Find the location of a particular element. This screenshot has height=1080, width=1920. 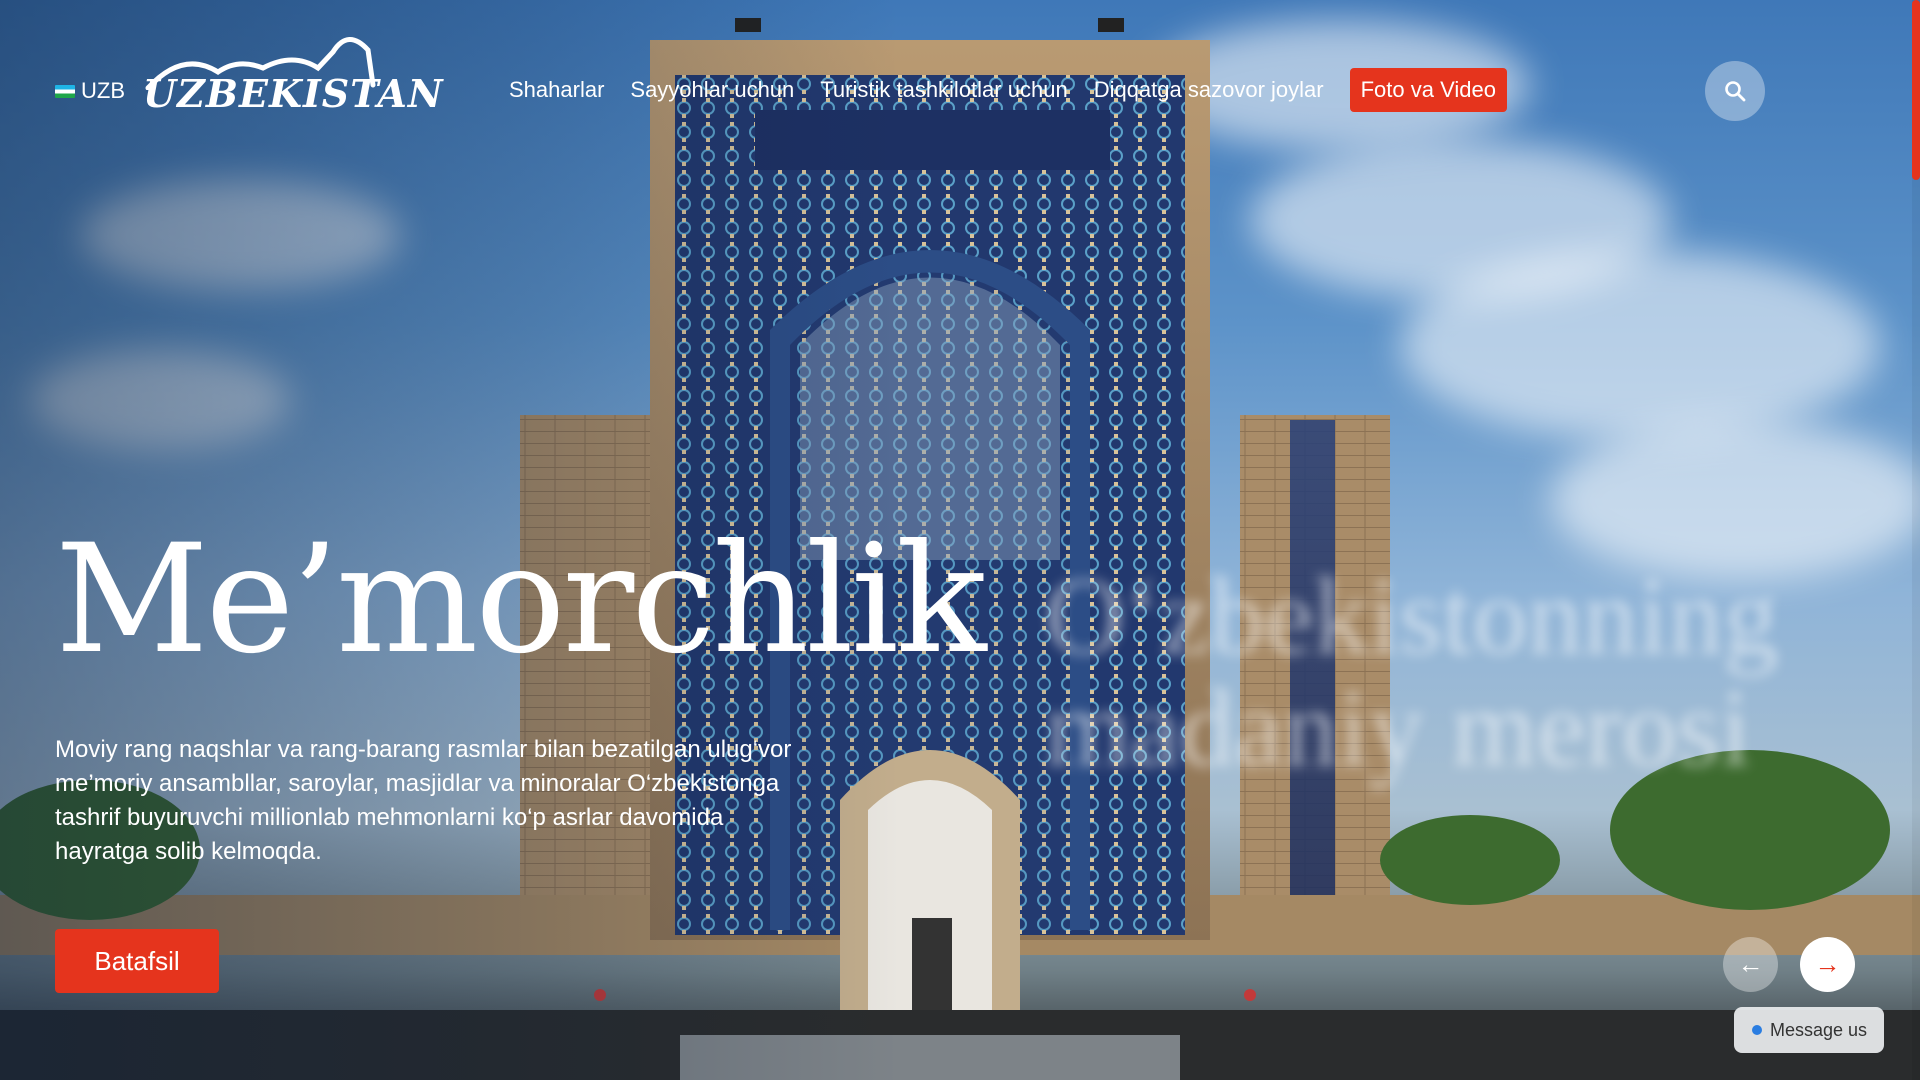

nav-item-turistik-tashkilotlar: Turistik tashkilotlar uchun is located at coordinates (943, 90).